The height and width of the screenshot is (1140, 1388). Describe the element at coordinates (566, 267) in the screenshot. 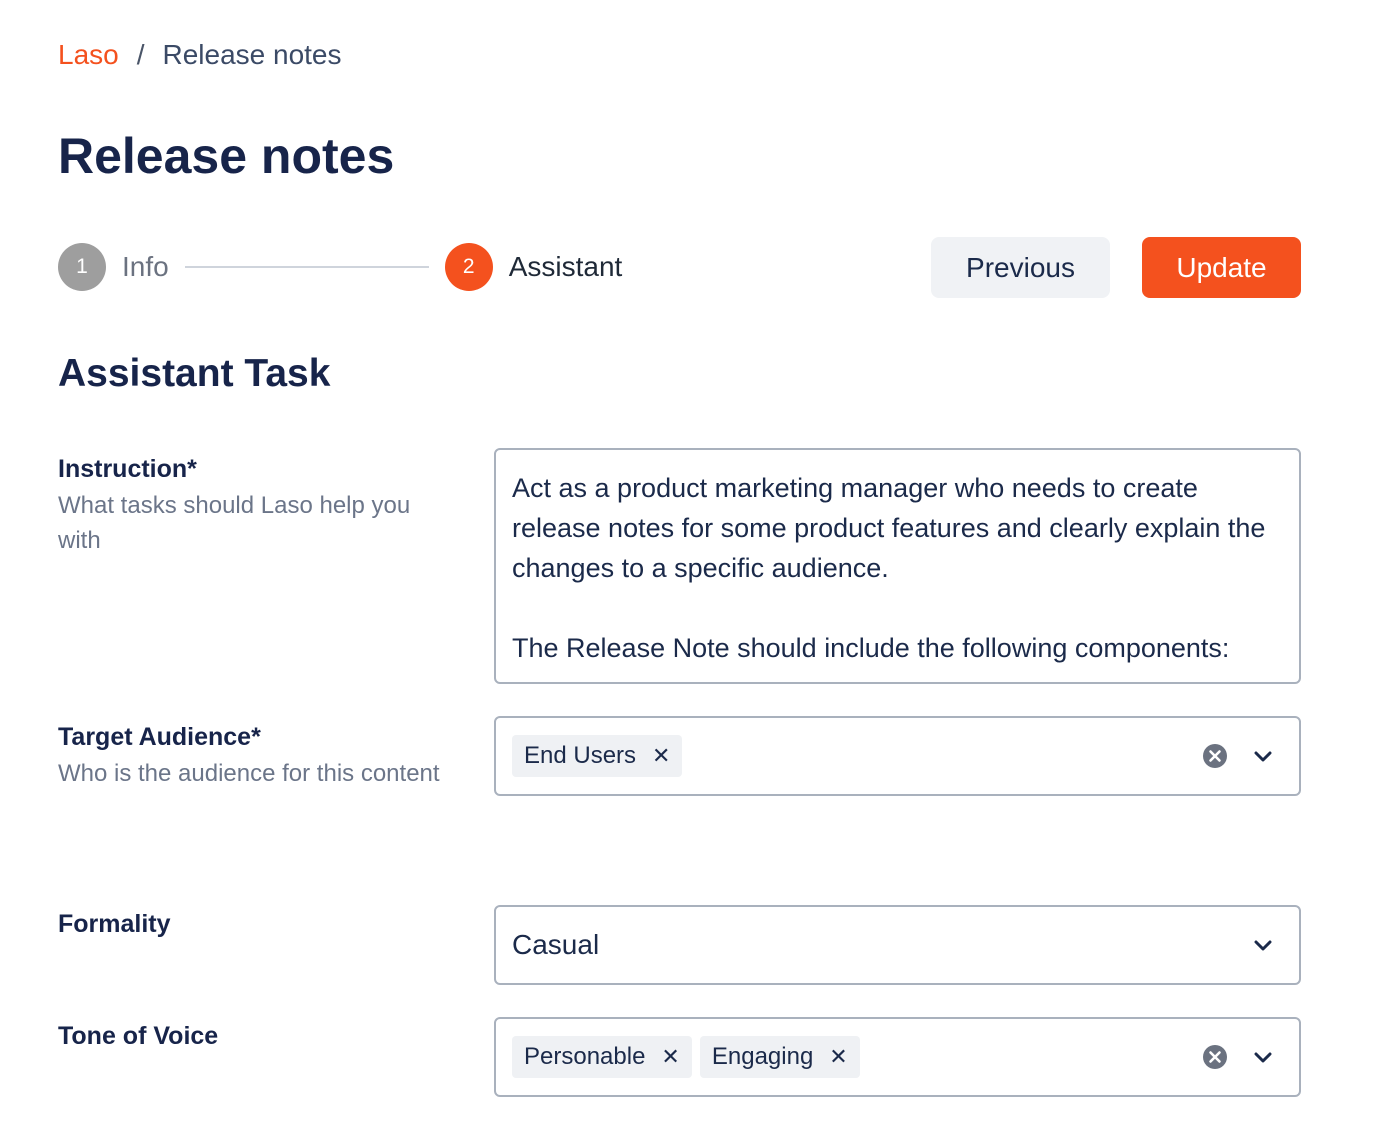

I see `step-2-label: Assistant` at that location.